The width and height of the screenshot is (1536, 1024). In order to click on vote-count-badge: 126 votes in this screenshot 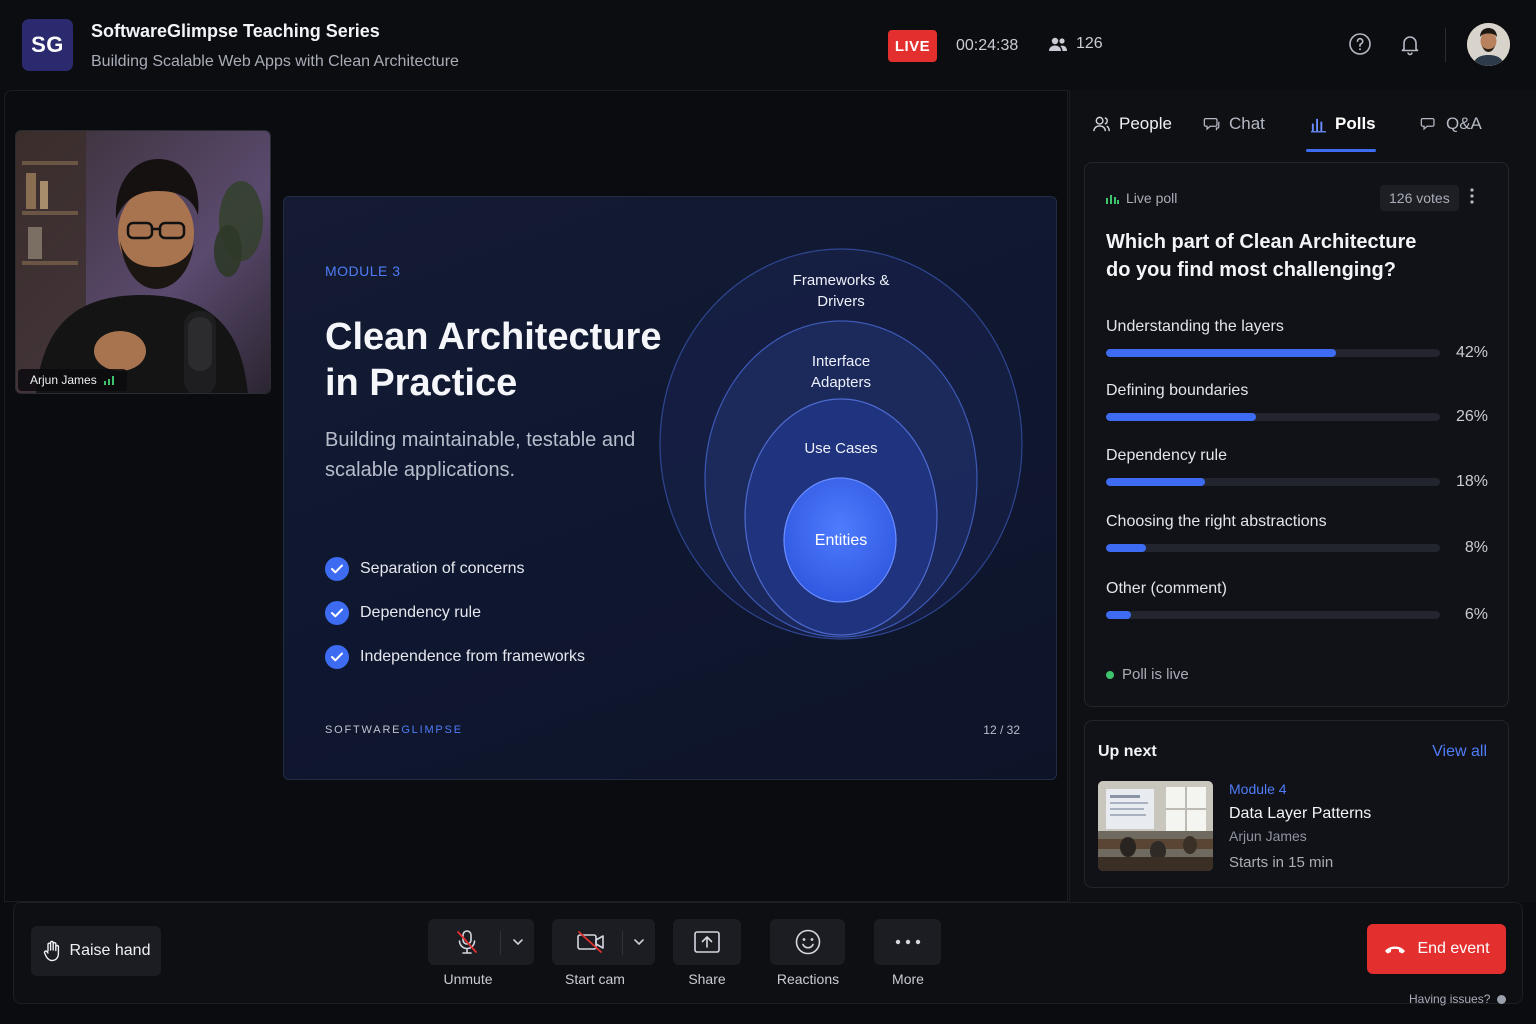, I will do `click(1419, 198)`.